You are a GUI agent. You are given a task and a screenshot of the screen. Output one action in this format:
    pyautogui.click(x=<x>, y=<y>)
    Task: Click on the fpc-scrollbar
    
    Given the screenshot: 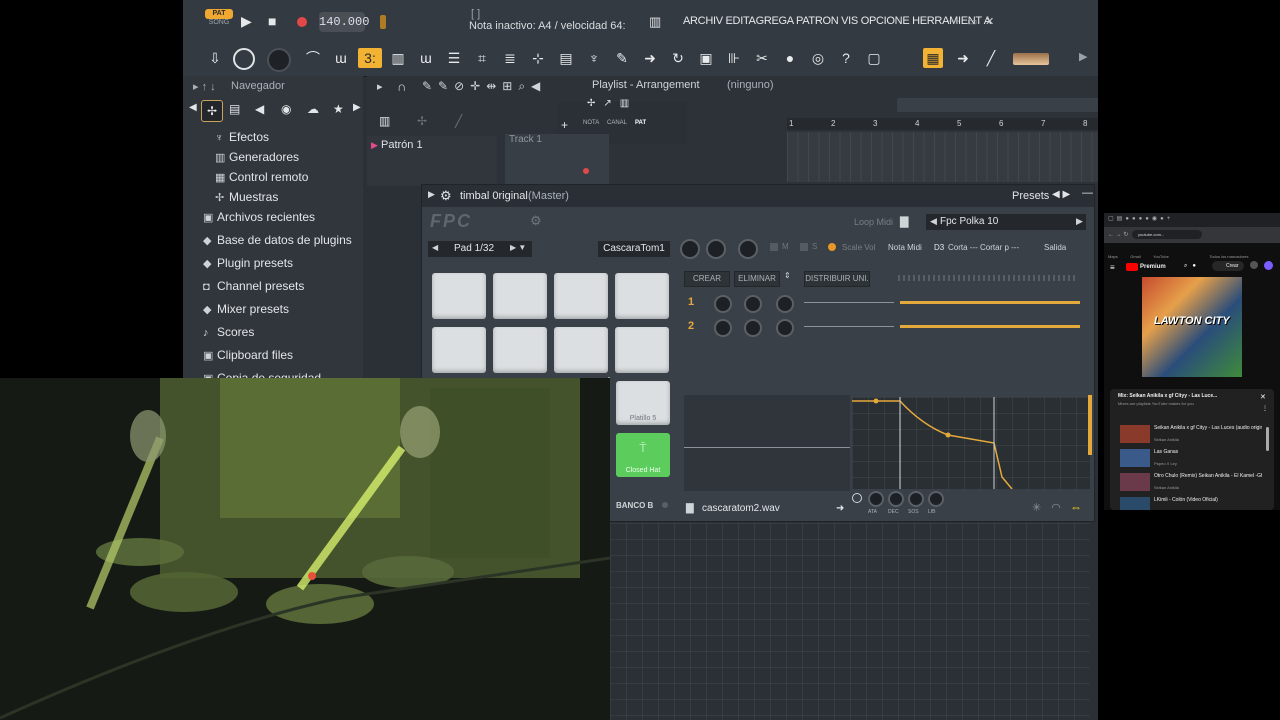 What is the action you would take?
    pyautogui.click(x=1090, y=425)
    